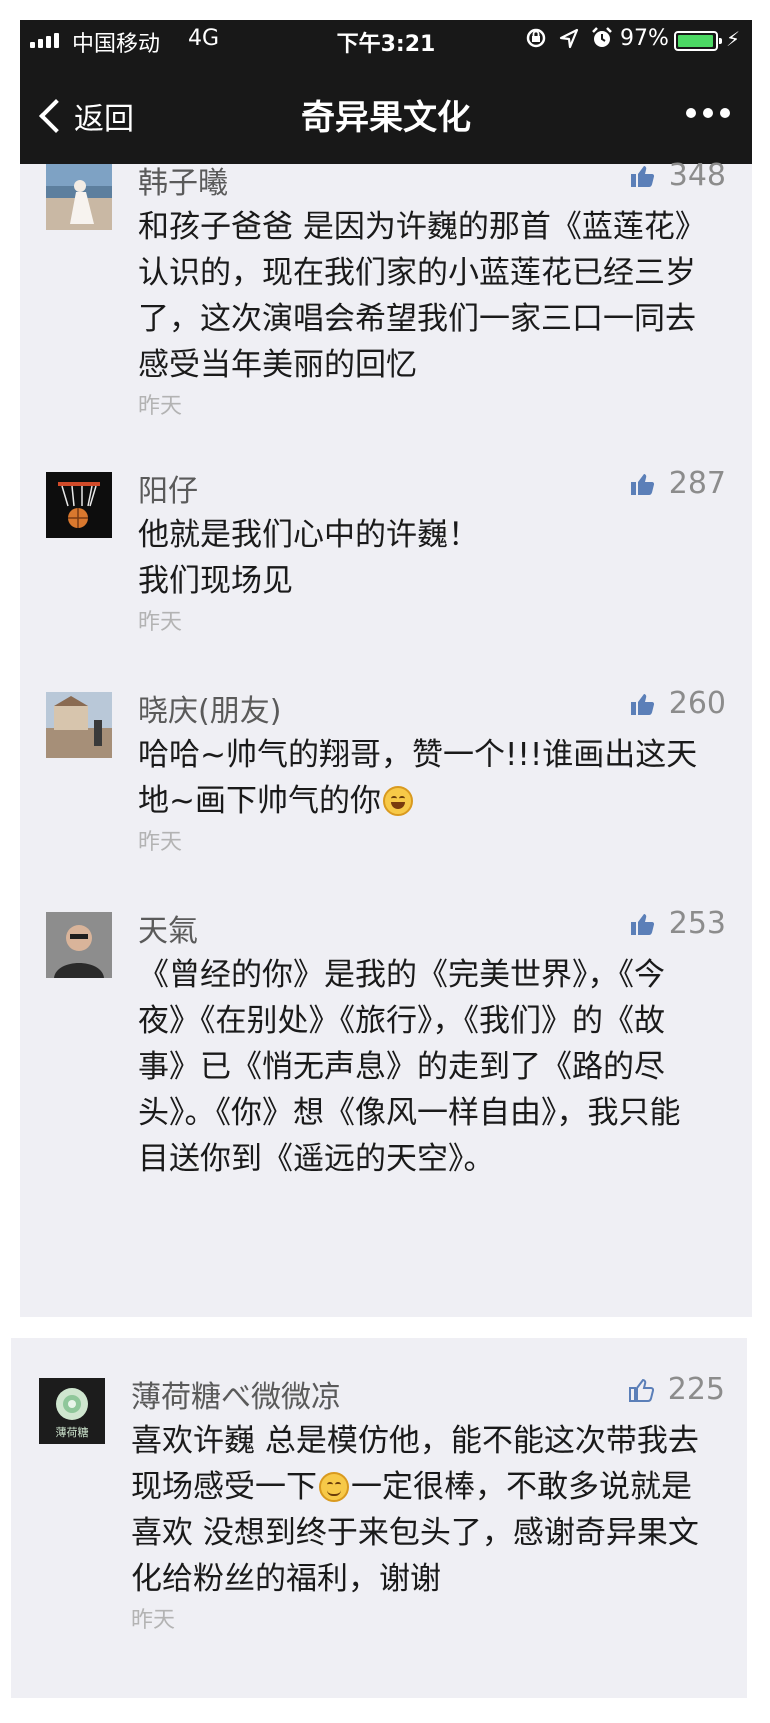 This screenshot has height=1723, width=770. I want to click on comment-text-line: 我们现场见, so click(215, 581).